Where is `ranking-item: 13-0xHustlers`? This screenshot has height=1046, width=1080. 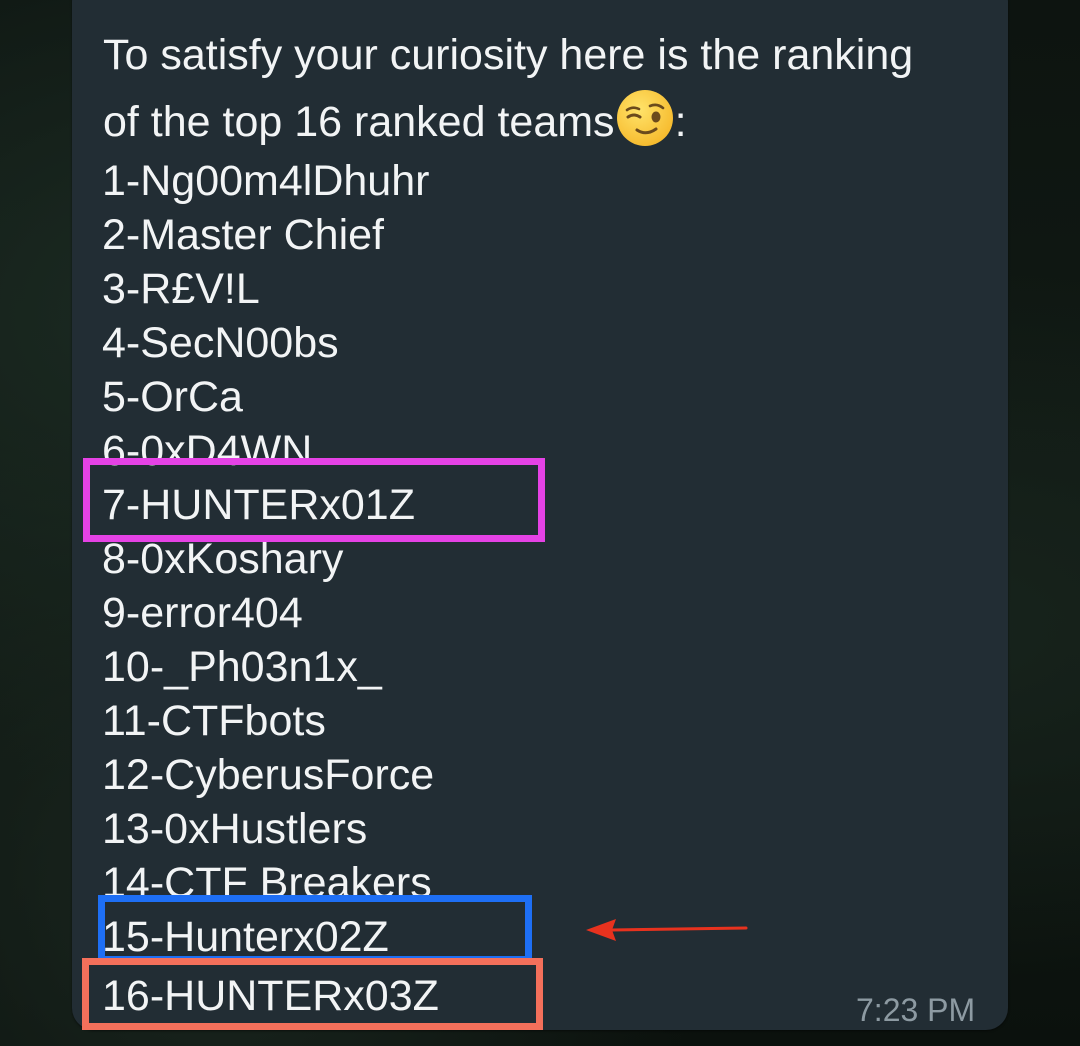
ranking-item: 13-0xHustlers is located at coordinates (235, 829).